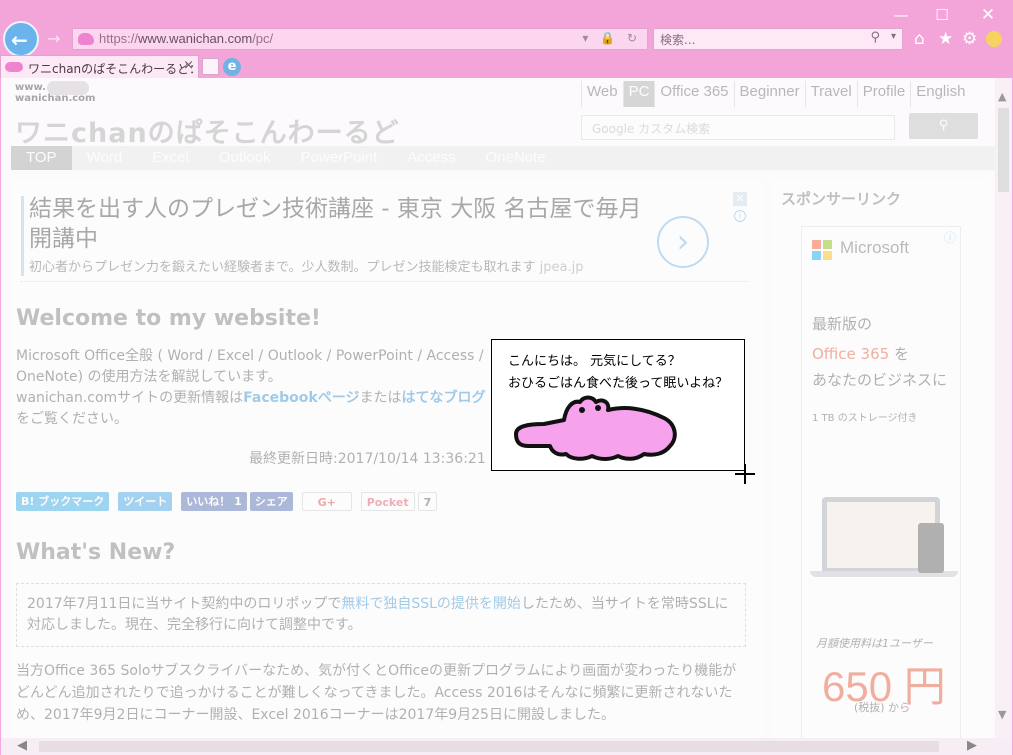 This screenshot has height=755, width=1013. I want to click on hatena-bookmark-button: B! ブックマーク, so click(63, 501).